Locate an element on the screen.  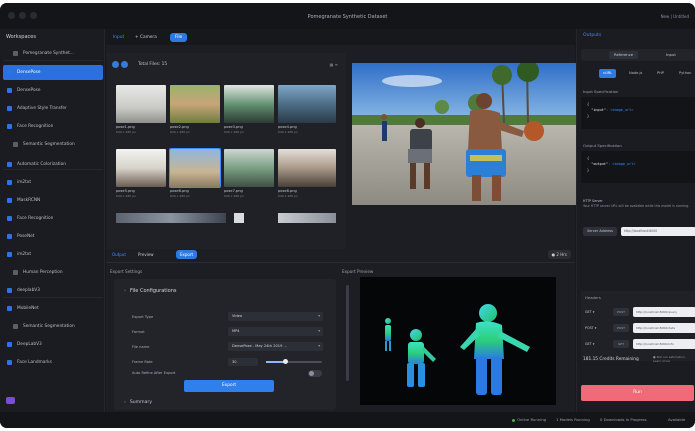
export-button: Export is located at coordinates (229, 386).